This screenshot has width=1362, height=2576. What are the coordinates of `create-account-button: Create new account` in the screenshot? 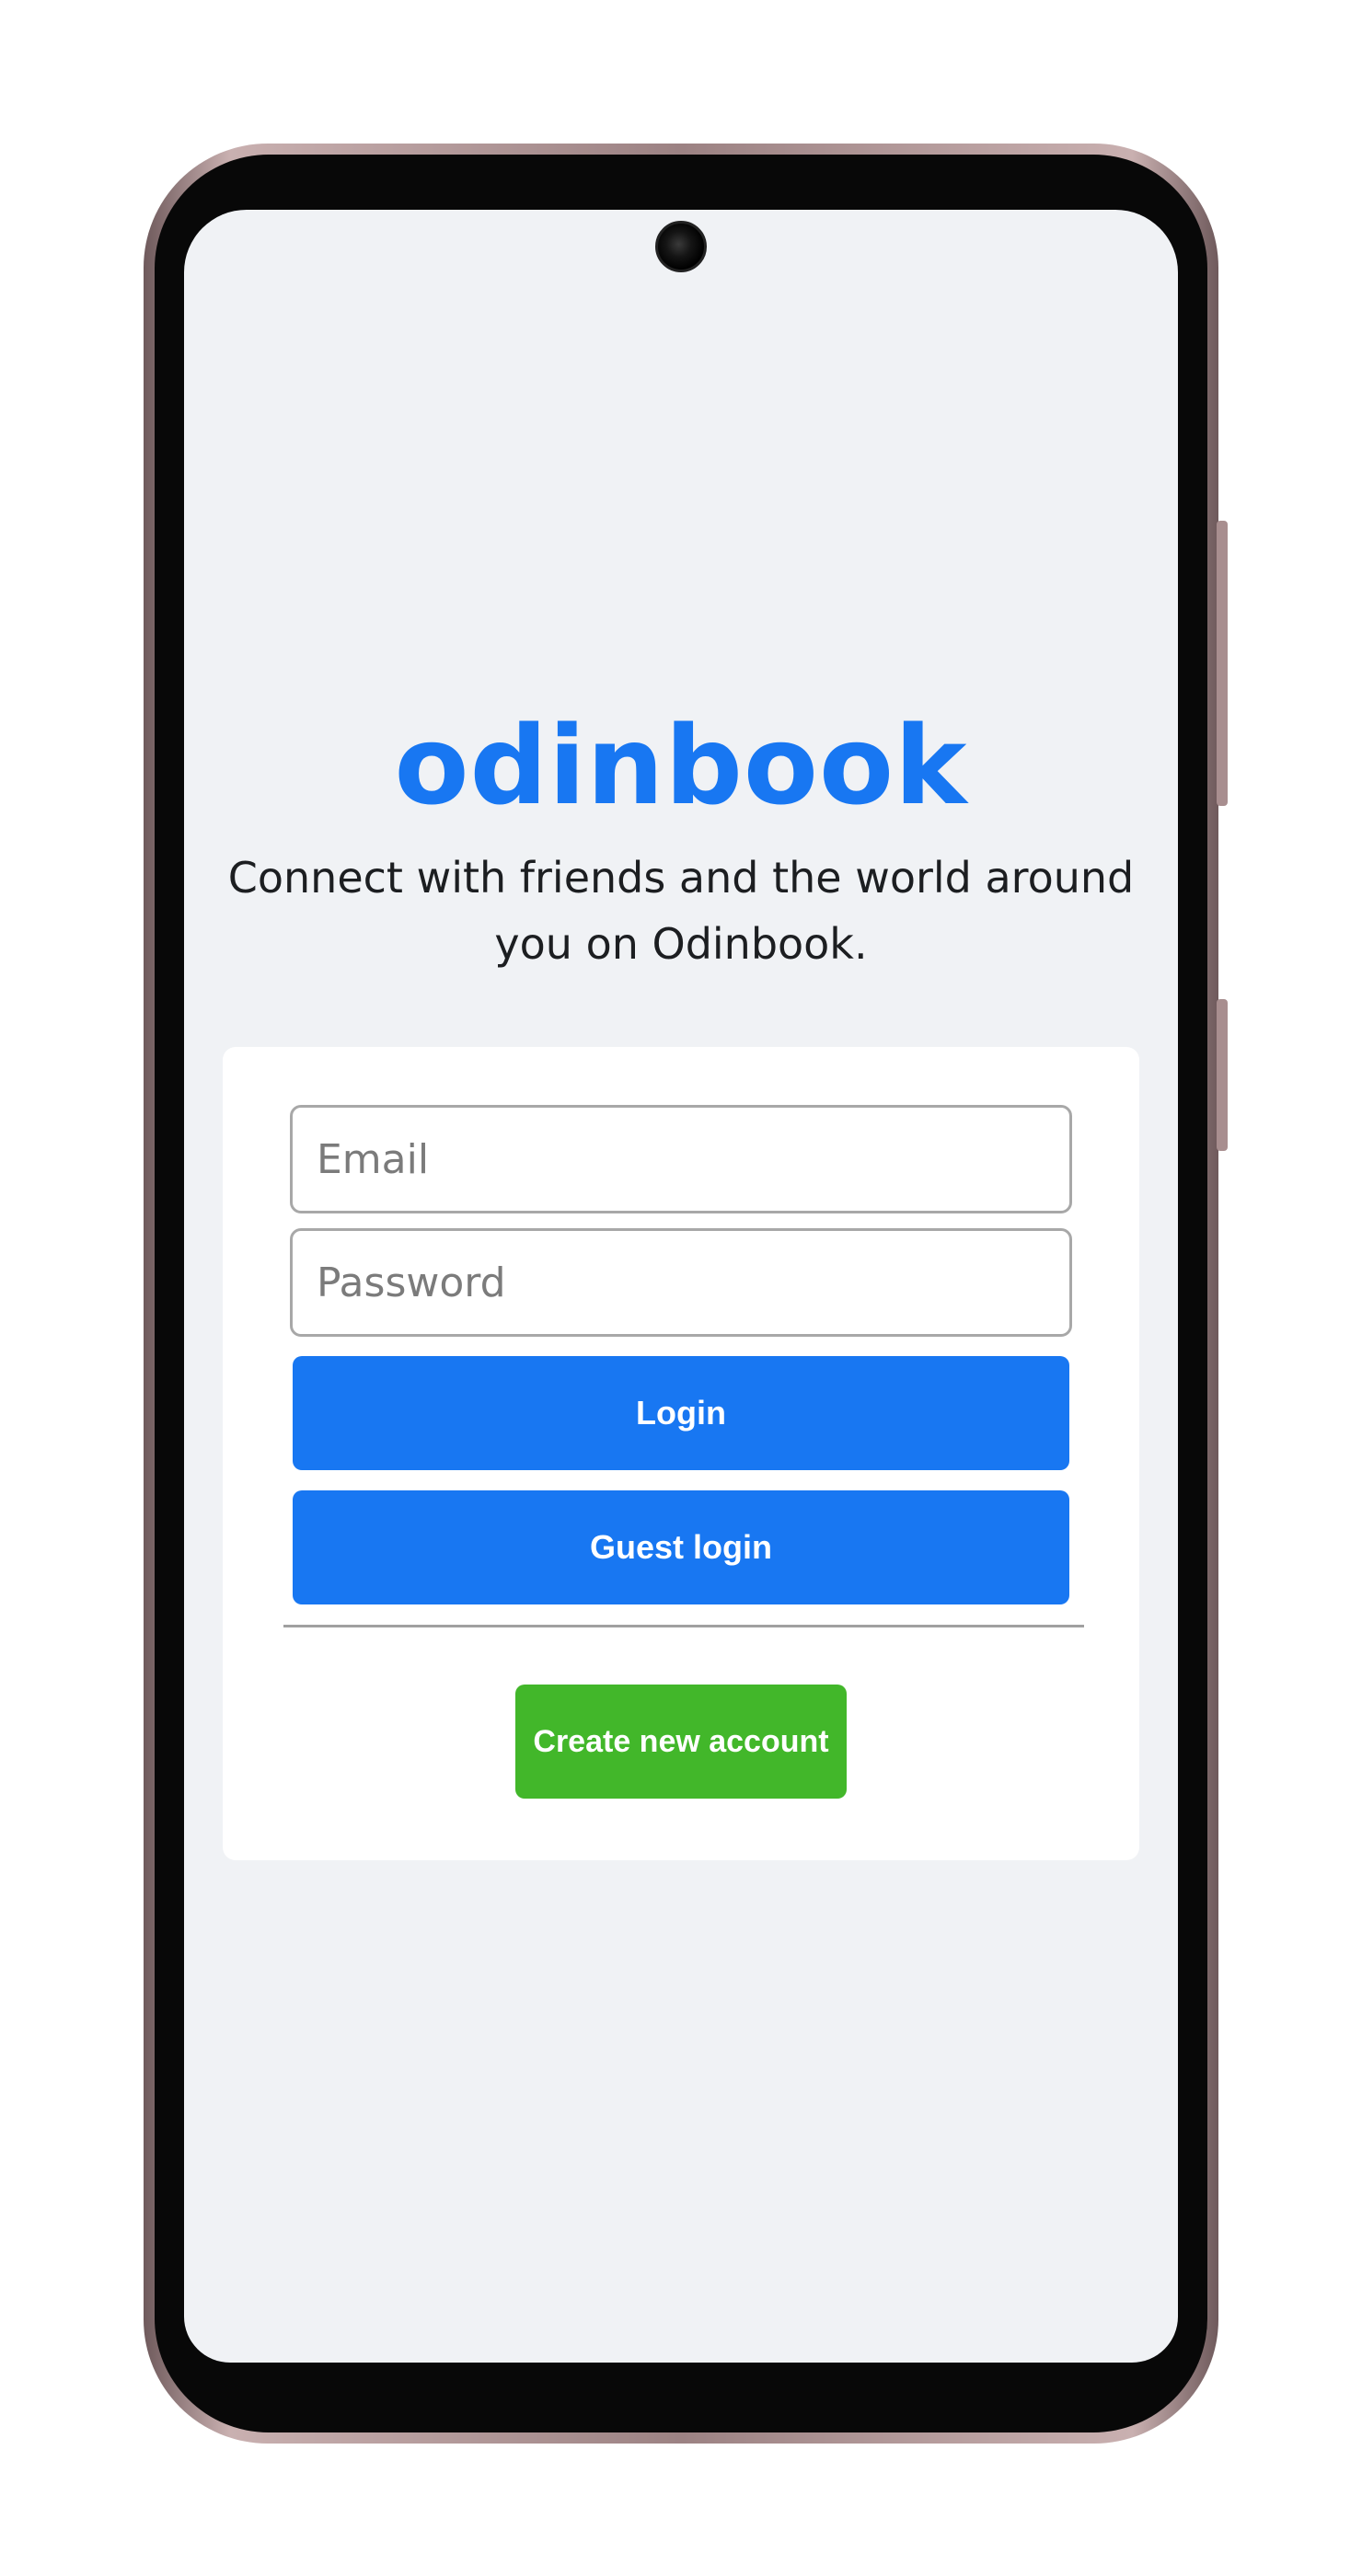 It's located at (681, 1742).